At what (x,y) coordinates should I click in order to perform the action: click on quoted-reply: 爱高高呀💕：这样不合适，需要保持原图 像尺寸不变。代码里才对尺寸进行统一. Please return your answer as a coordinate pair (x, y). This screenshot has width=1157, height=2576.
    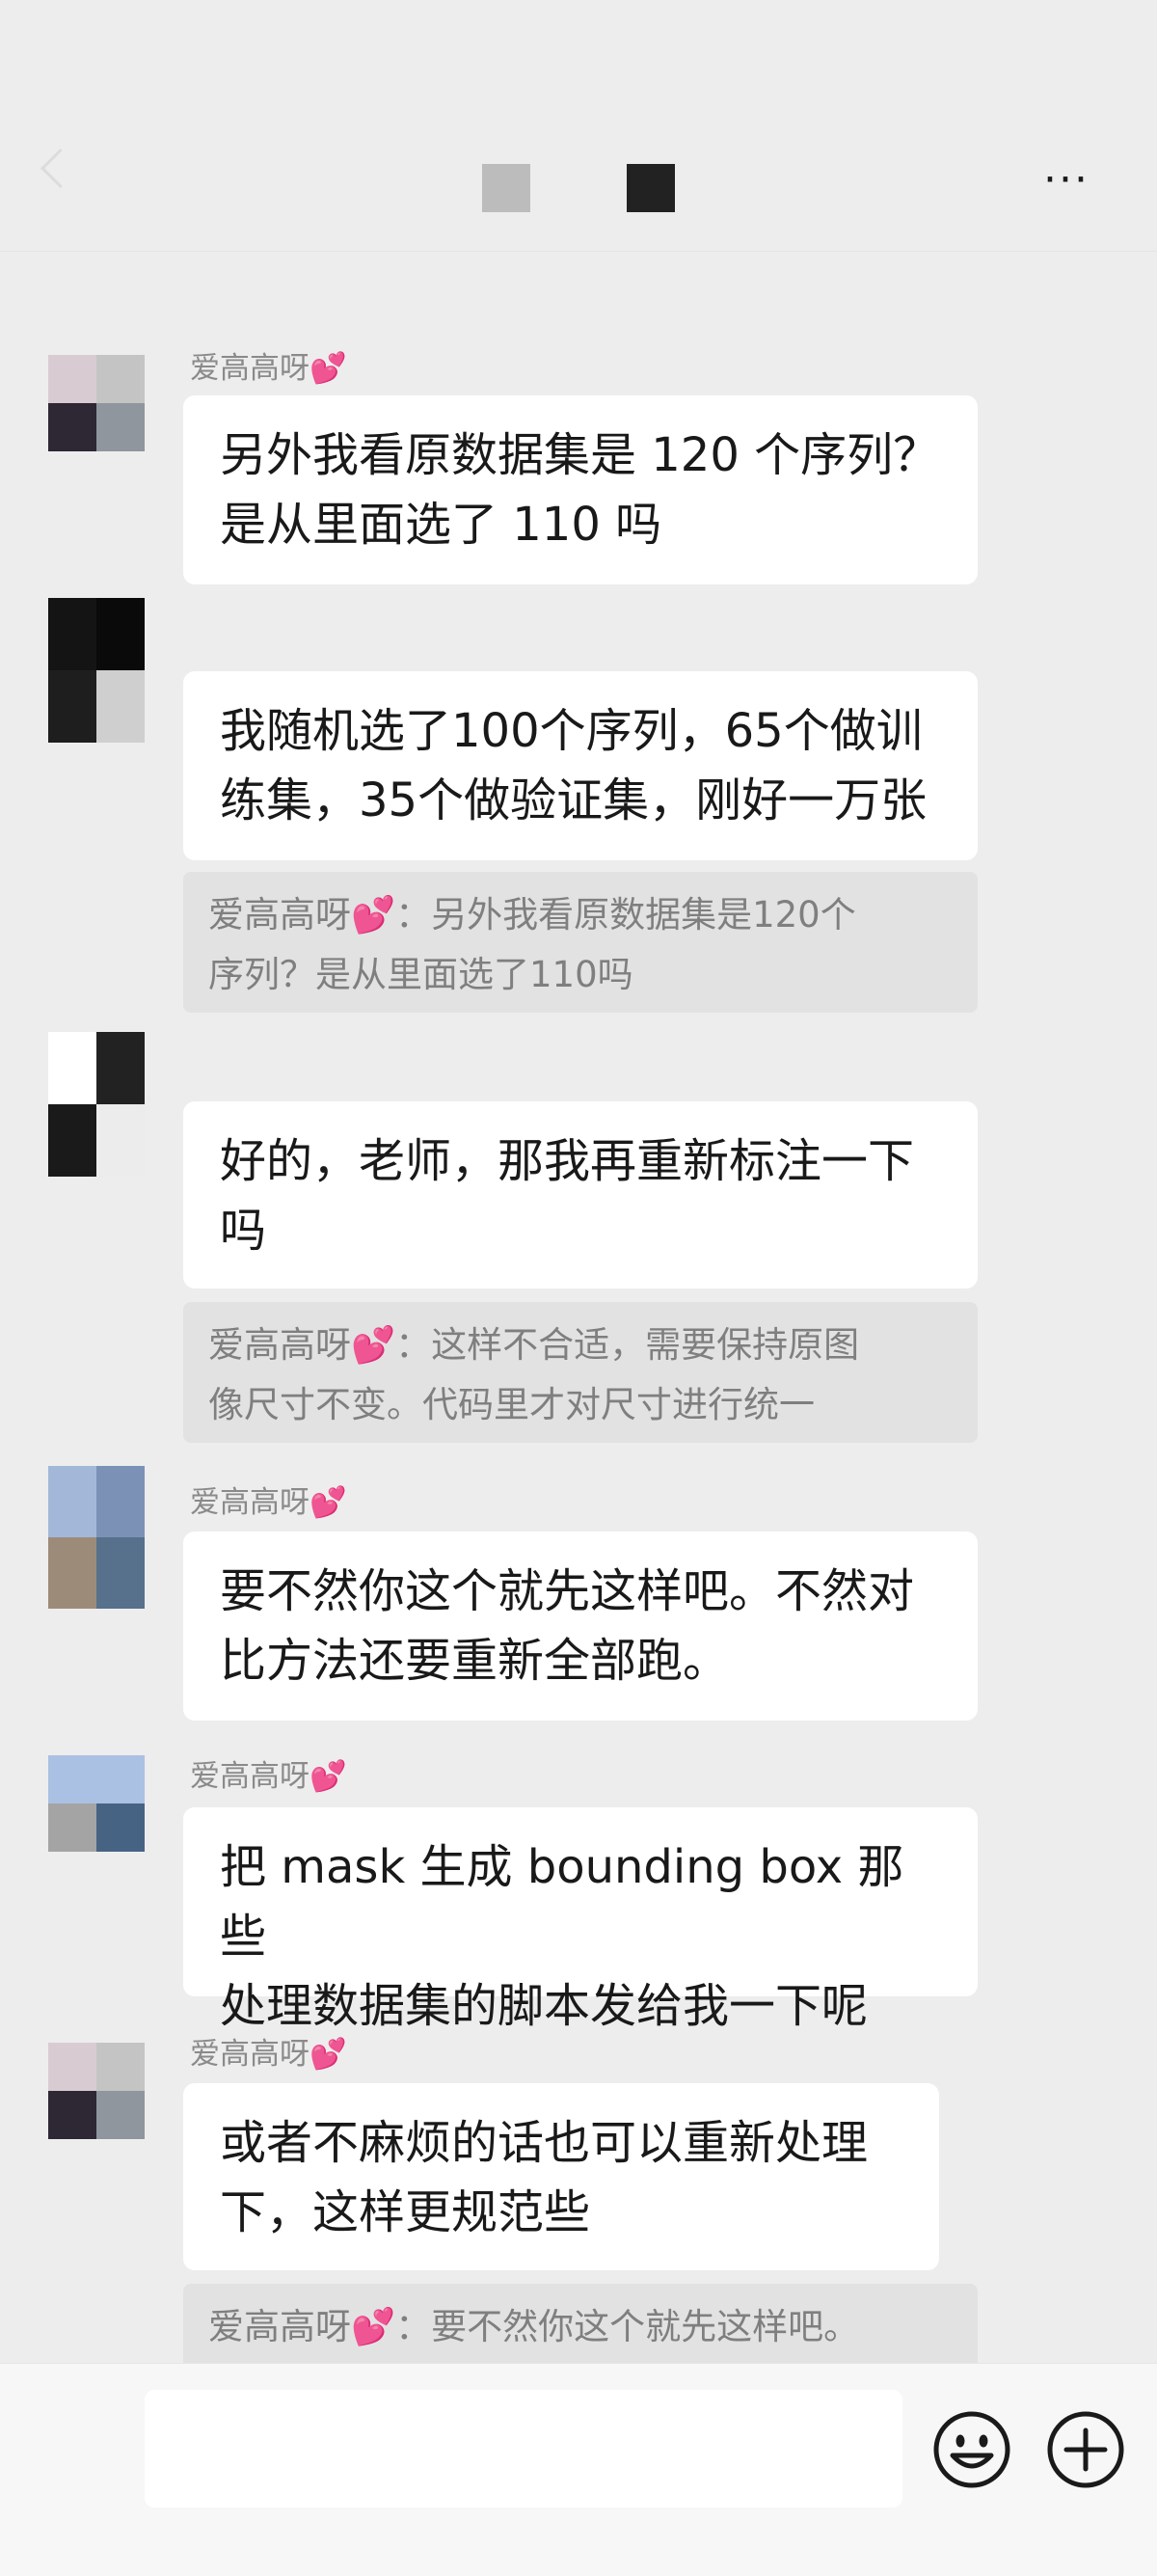
    Looking at the image, I should click on (580, 1372).